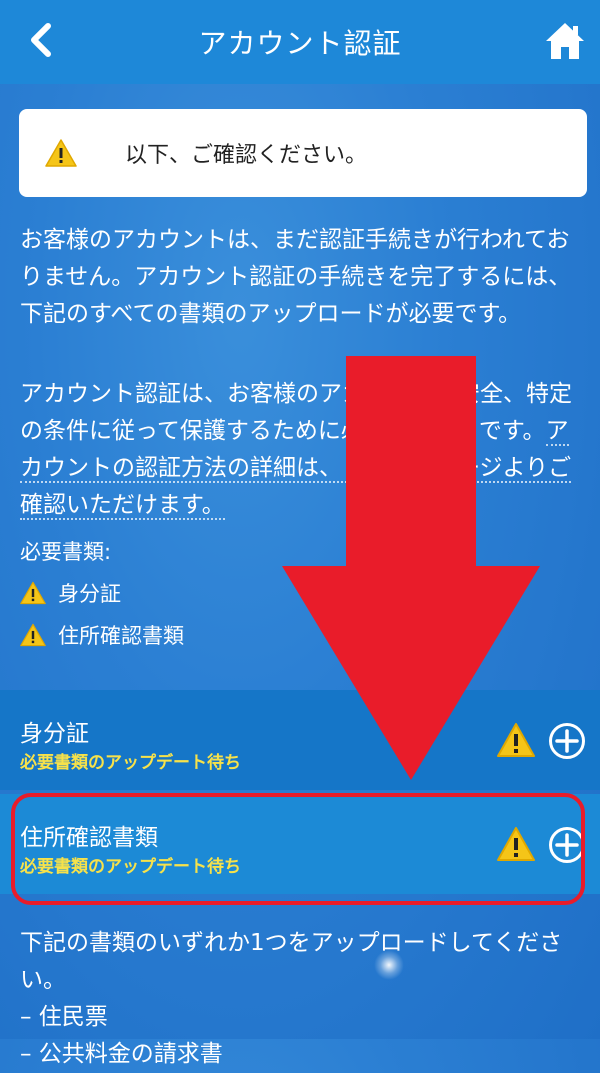 This screenshot has height=1073, width=600. I want to click on page-title: アカウント認証, so click(300, 43).